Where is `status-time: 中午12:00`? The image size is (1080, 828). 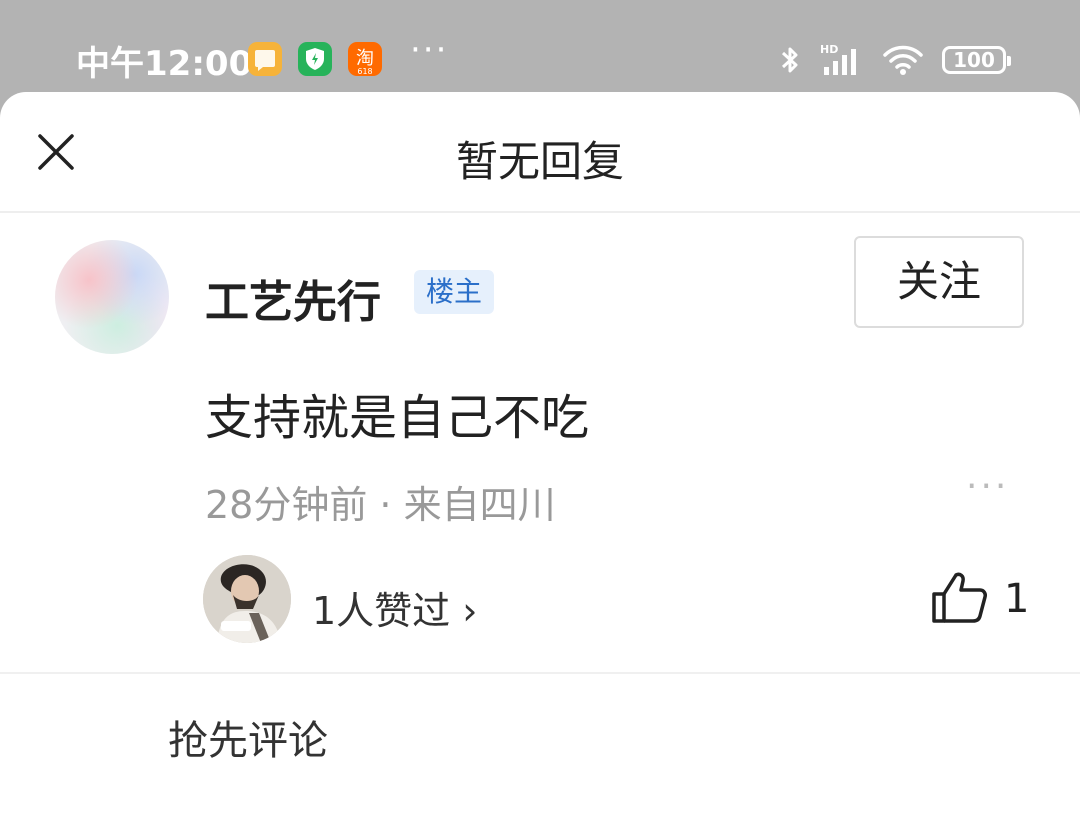 status-time: 中午12:00 is located at coordinates (164, 64).